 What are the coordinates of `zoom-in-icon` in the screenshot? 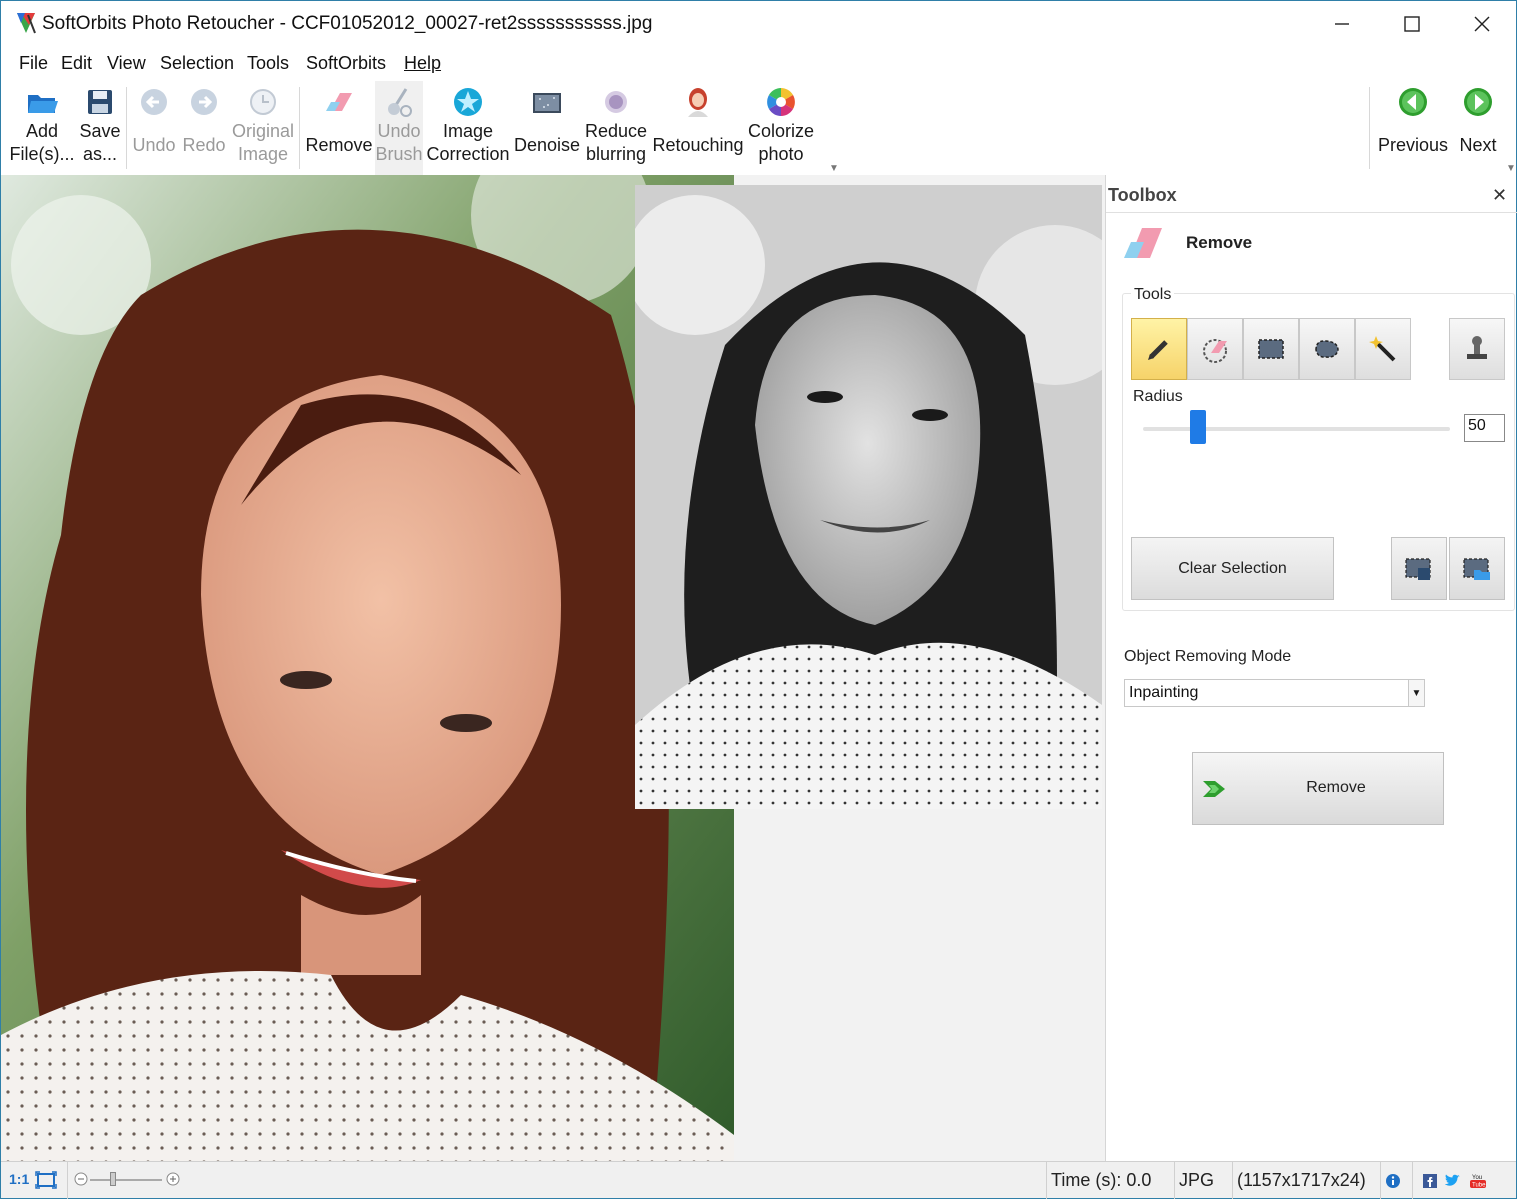 It's located at (173, 1179).